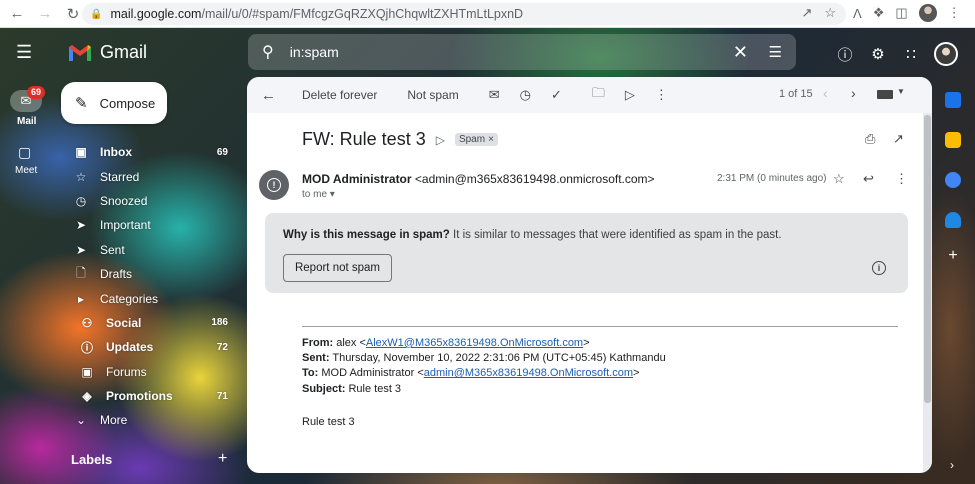 The width and height of the screenshot is (975, 484). I want to click on pagination-count: 1 of 15, so click(796, 94).